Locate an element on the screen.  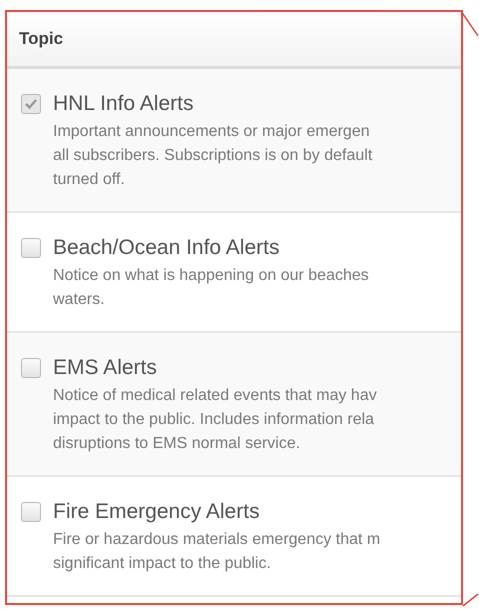
column-heading: Topic is located at coordinates (41, 39).